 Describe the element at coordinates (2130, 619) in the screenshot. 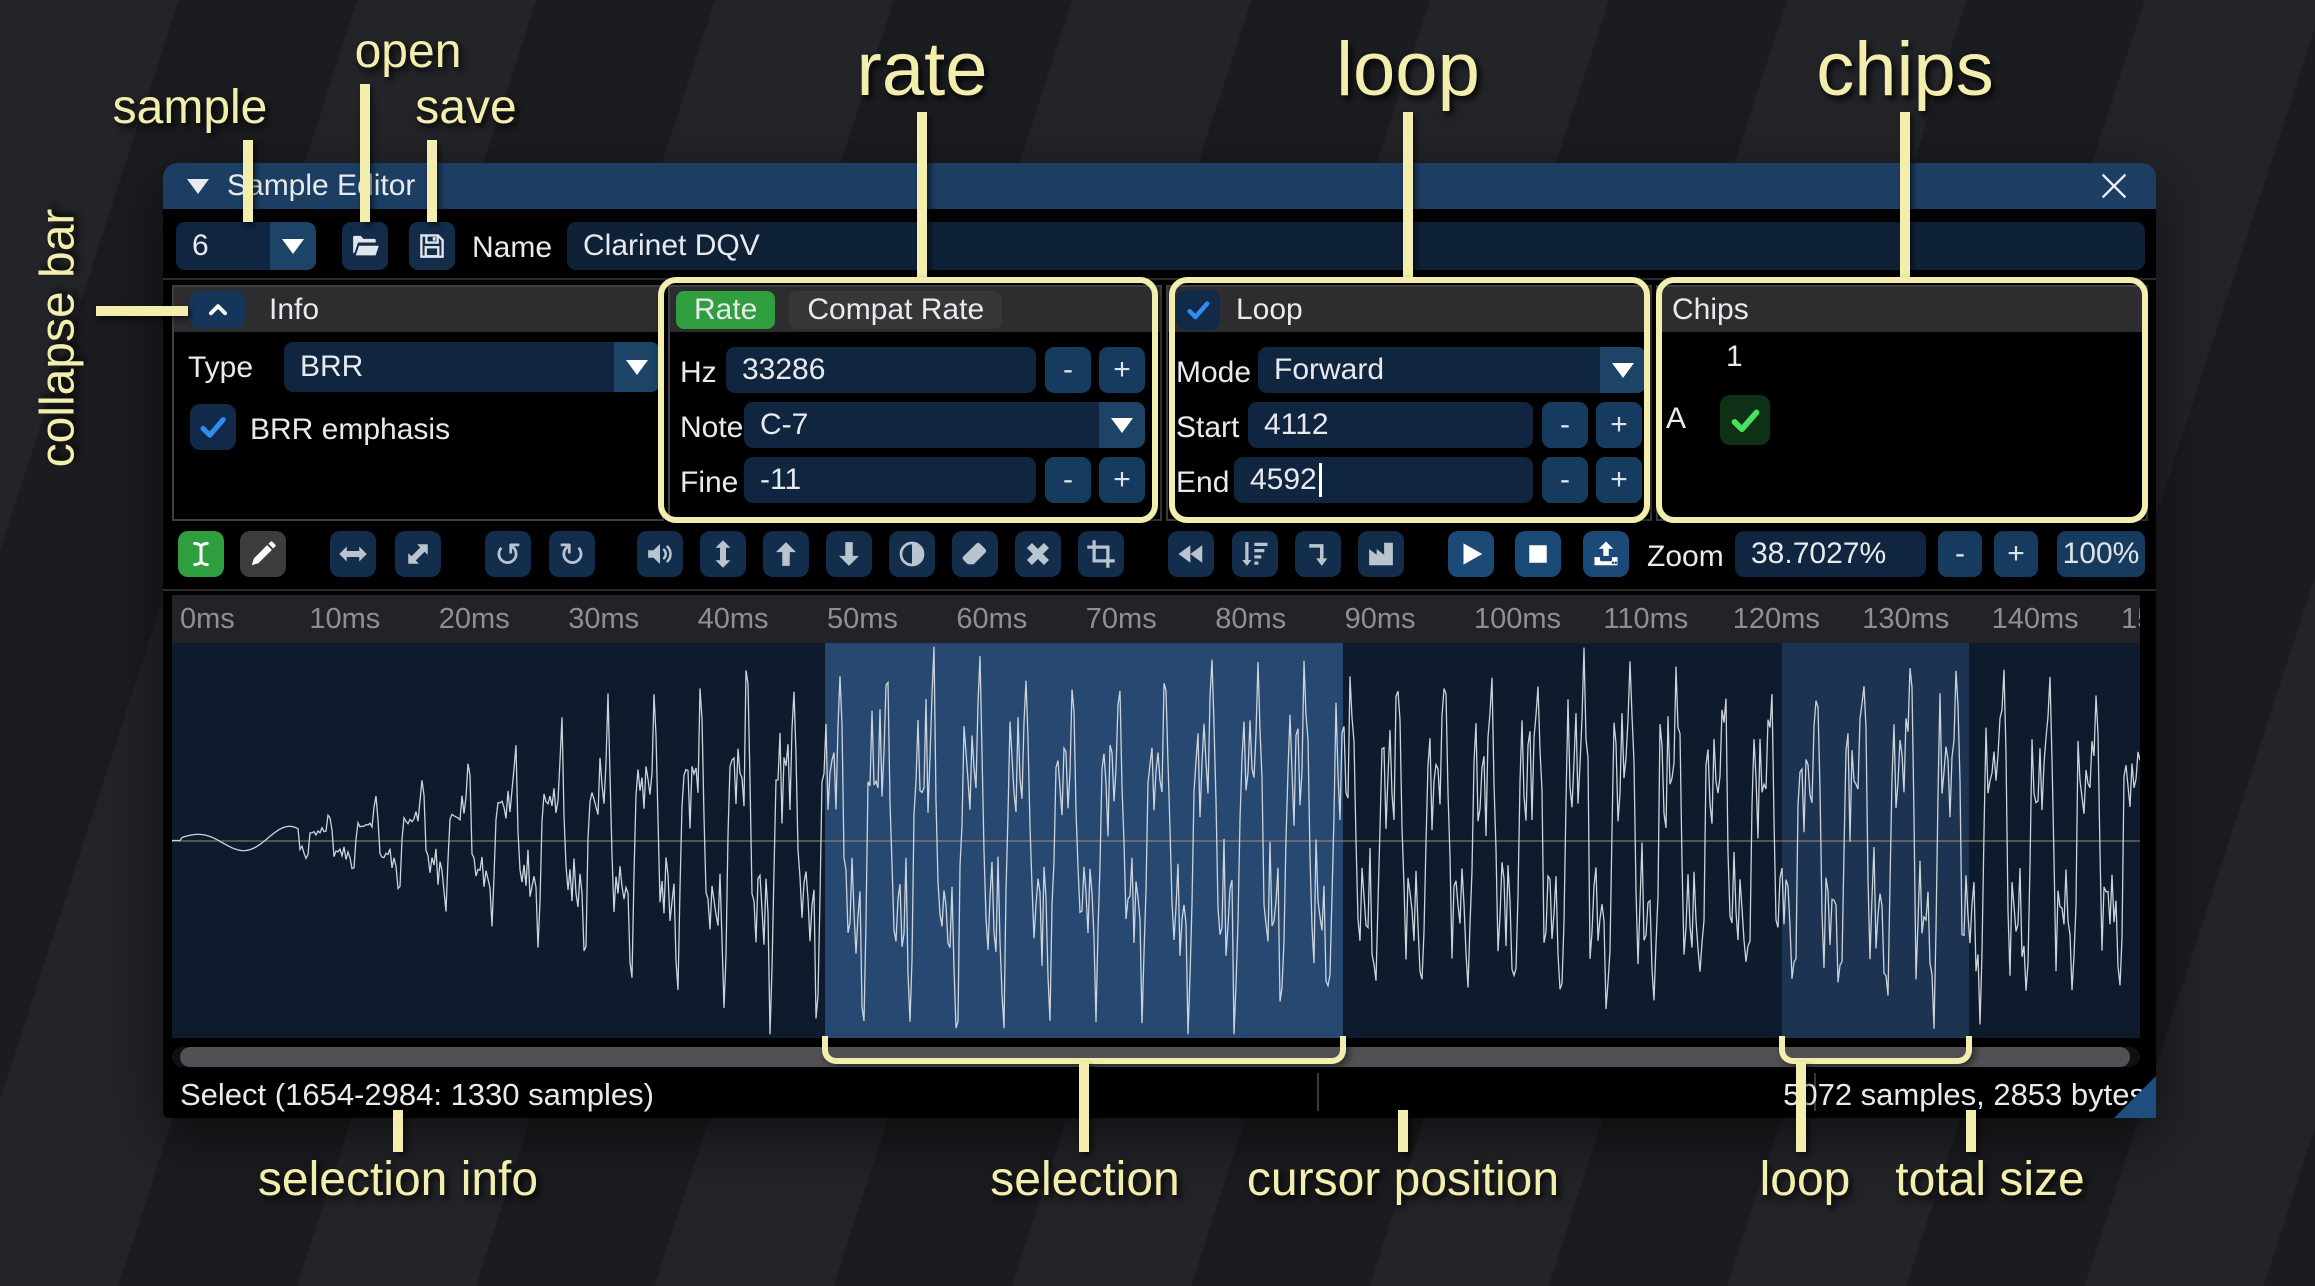

I see `ruler-label: 150ms` at that location.